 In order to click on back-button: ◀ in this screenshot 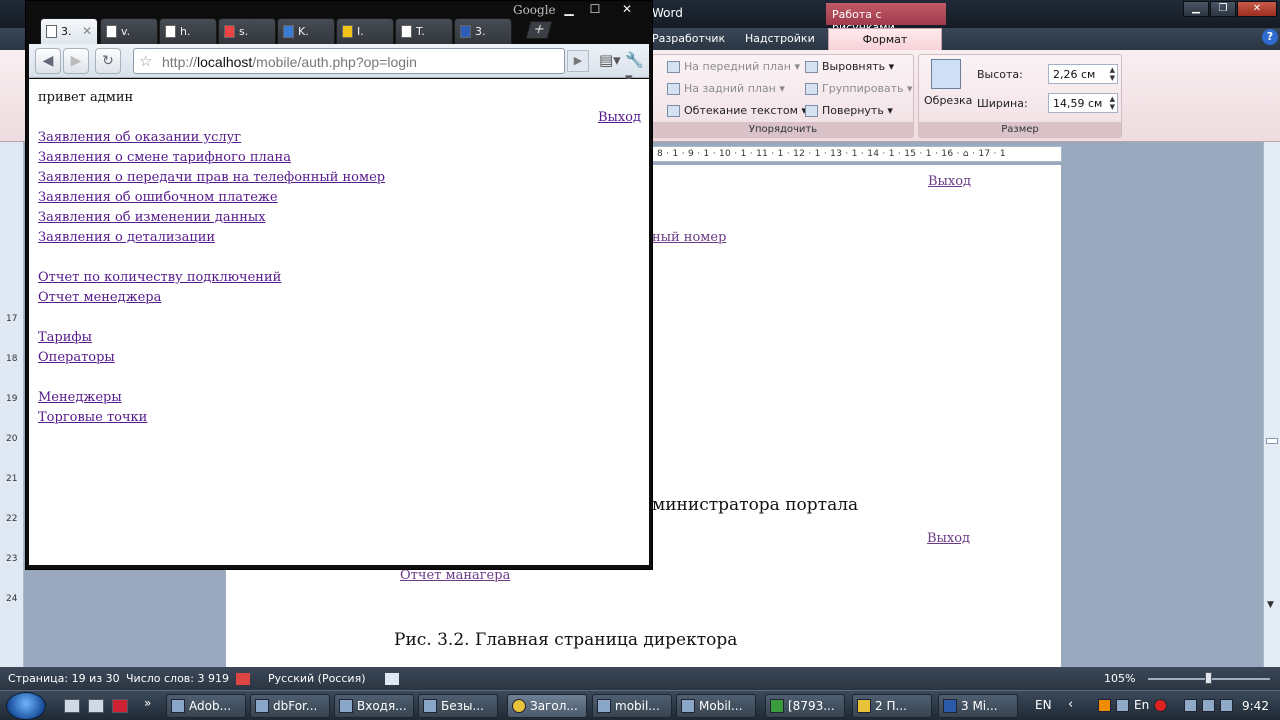, I will do `click(48, 61)`.